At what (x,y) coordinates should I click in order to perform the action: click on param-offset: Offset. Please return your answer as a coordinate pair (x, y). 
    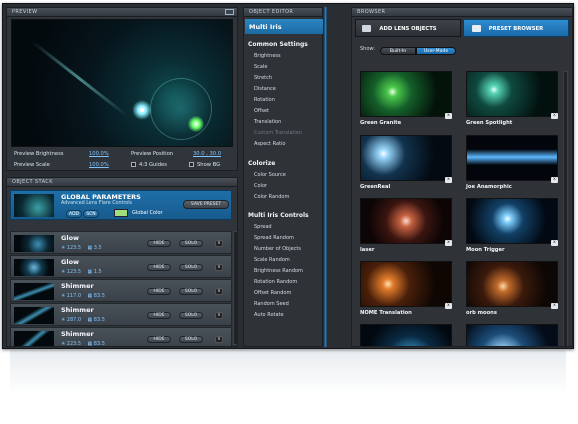
    Looking at the image, I should click on (286, 111).